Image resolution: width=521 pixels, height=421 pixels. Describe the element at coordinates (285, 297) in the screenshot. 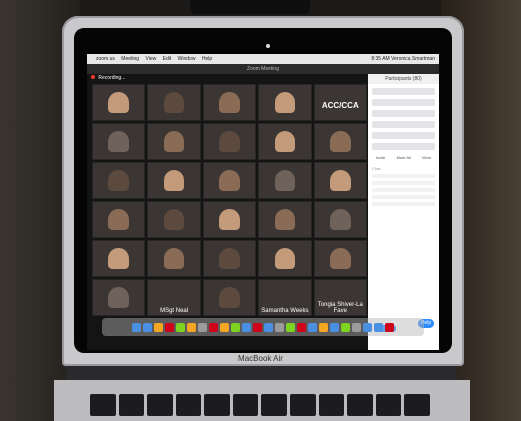

I see `video-tile: Samantha Weeks` at that location.